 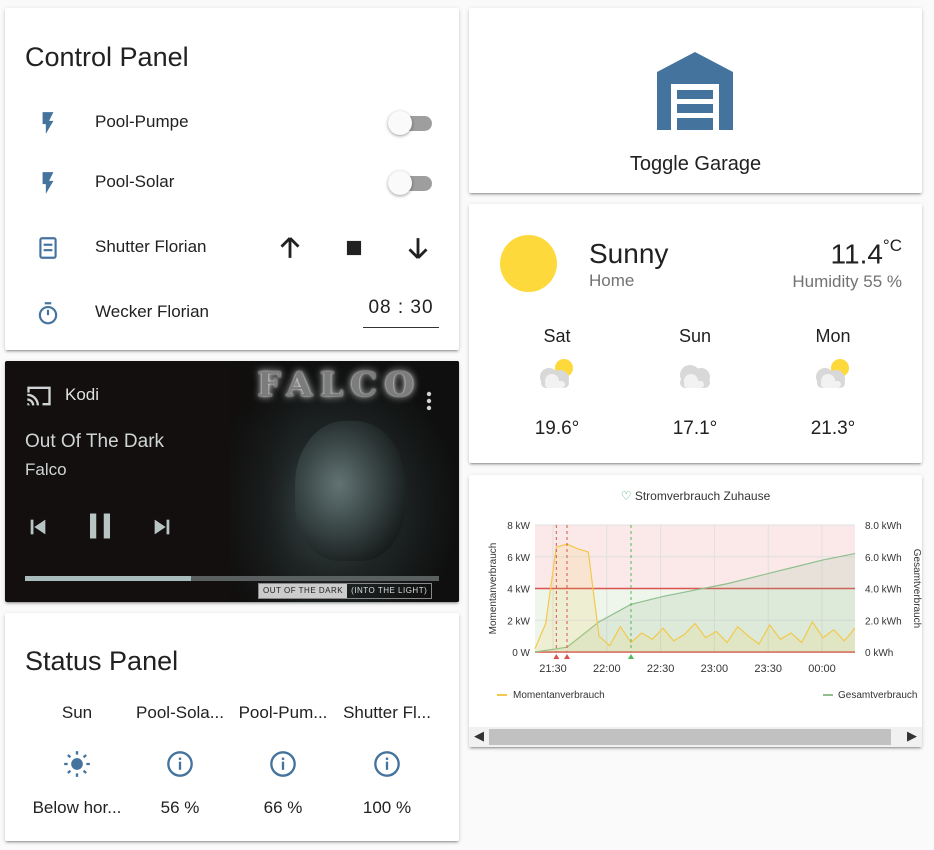 I want to click on media-progress-bar, so click(x=232, y=578).